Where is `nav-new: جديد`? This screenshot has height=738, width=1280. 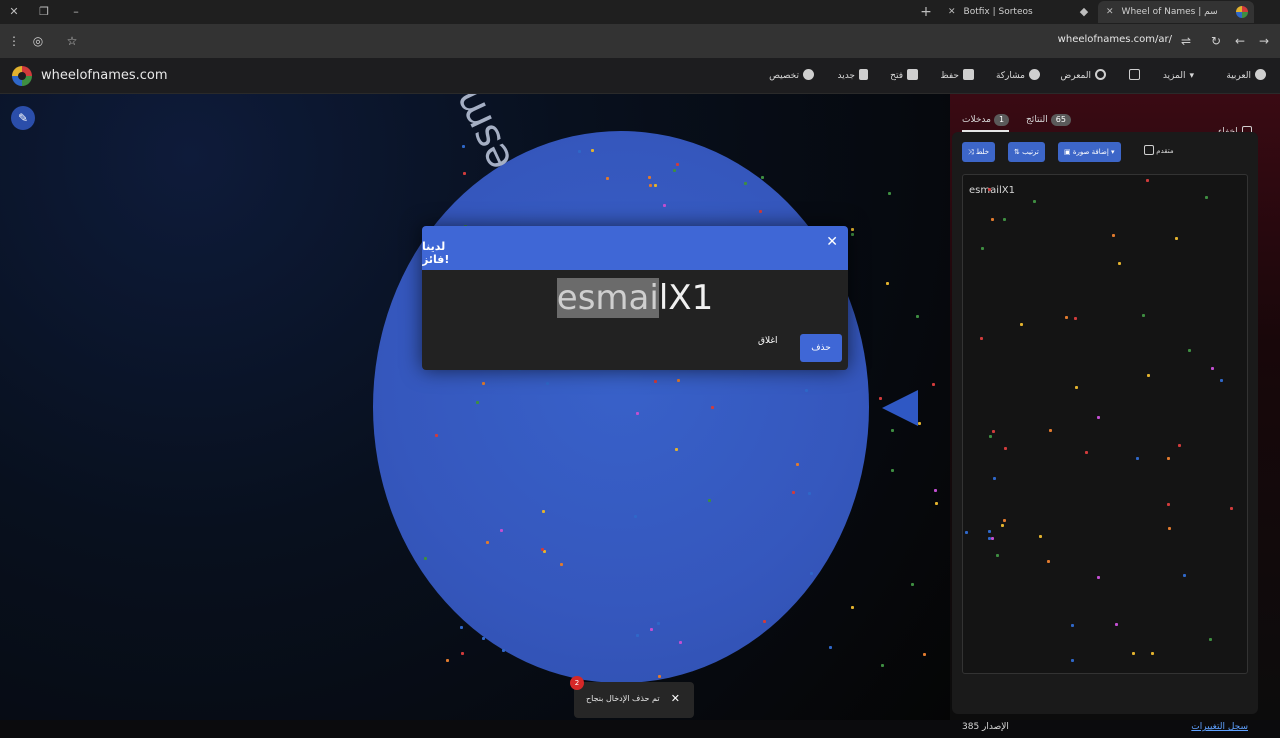 nav-new: جديد is located at coordinates (852, 76).